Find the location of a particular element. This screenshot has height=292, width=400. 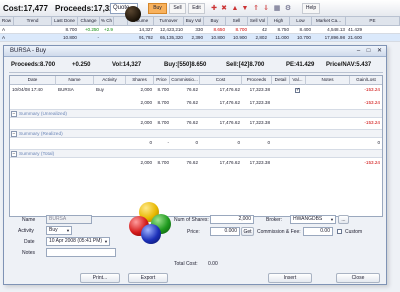

col-name: Name is located at coordinates (75, 80).